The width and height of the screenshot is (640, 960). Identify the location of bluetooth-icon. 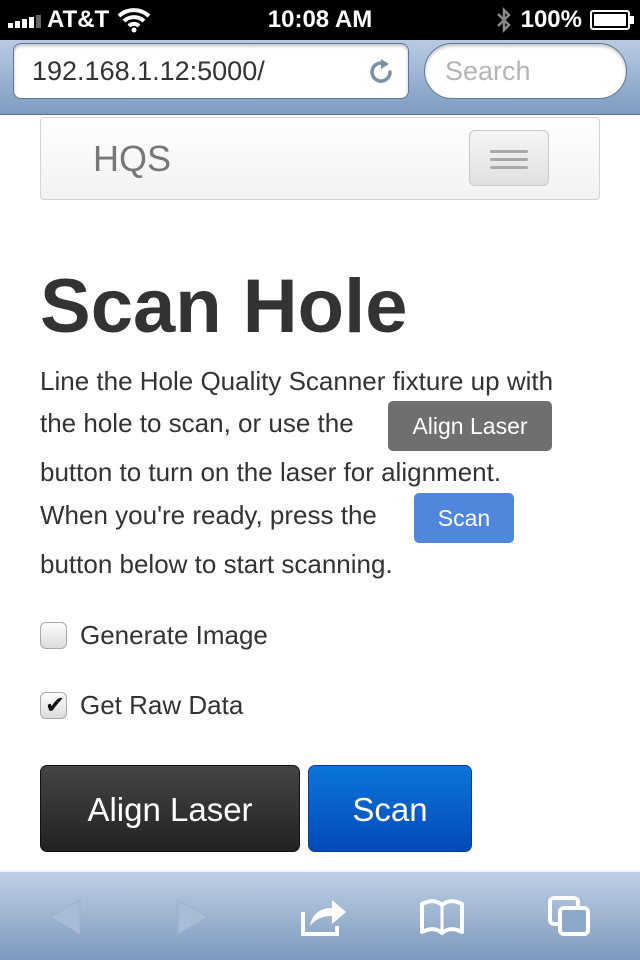
(503, 20).